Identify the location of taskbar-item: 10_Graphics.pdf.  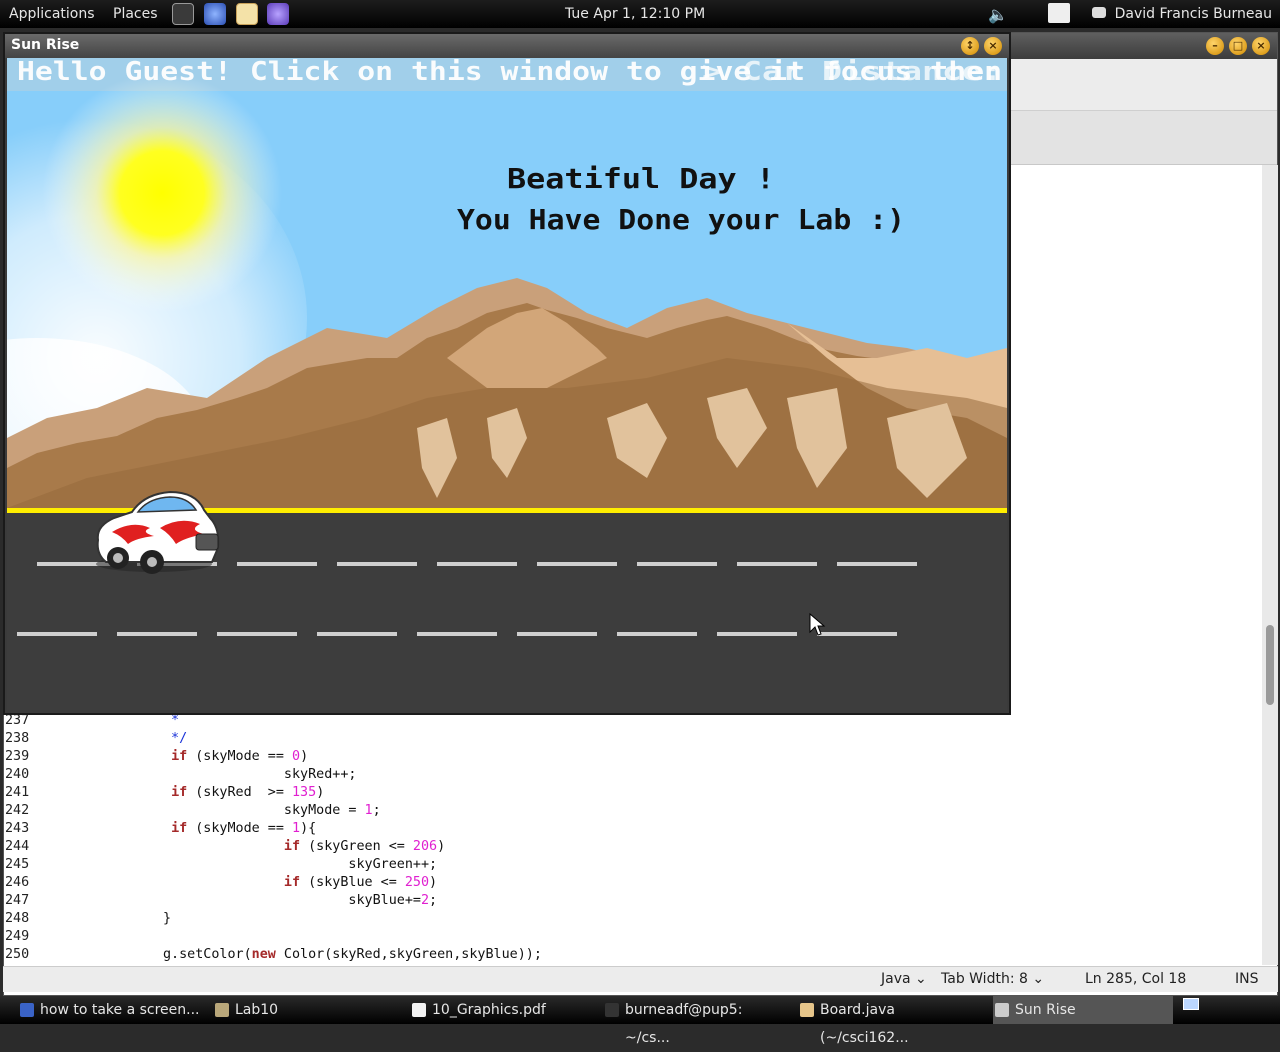
(504, 1010).